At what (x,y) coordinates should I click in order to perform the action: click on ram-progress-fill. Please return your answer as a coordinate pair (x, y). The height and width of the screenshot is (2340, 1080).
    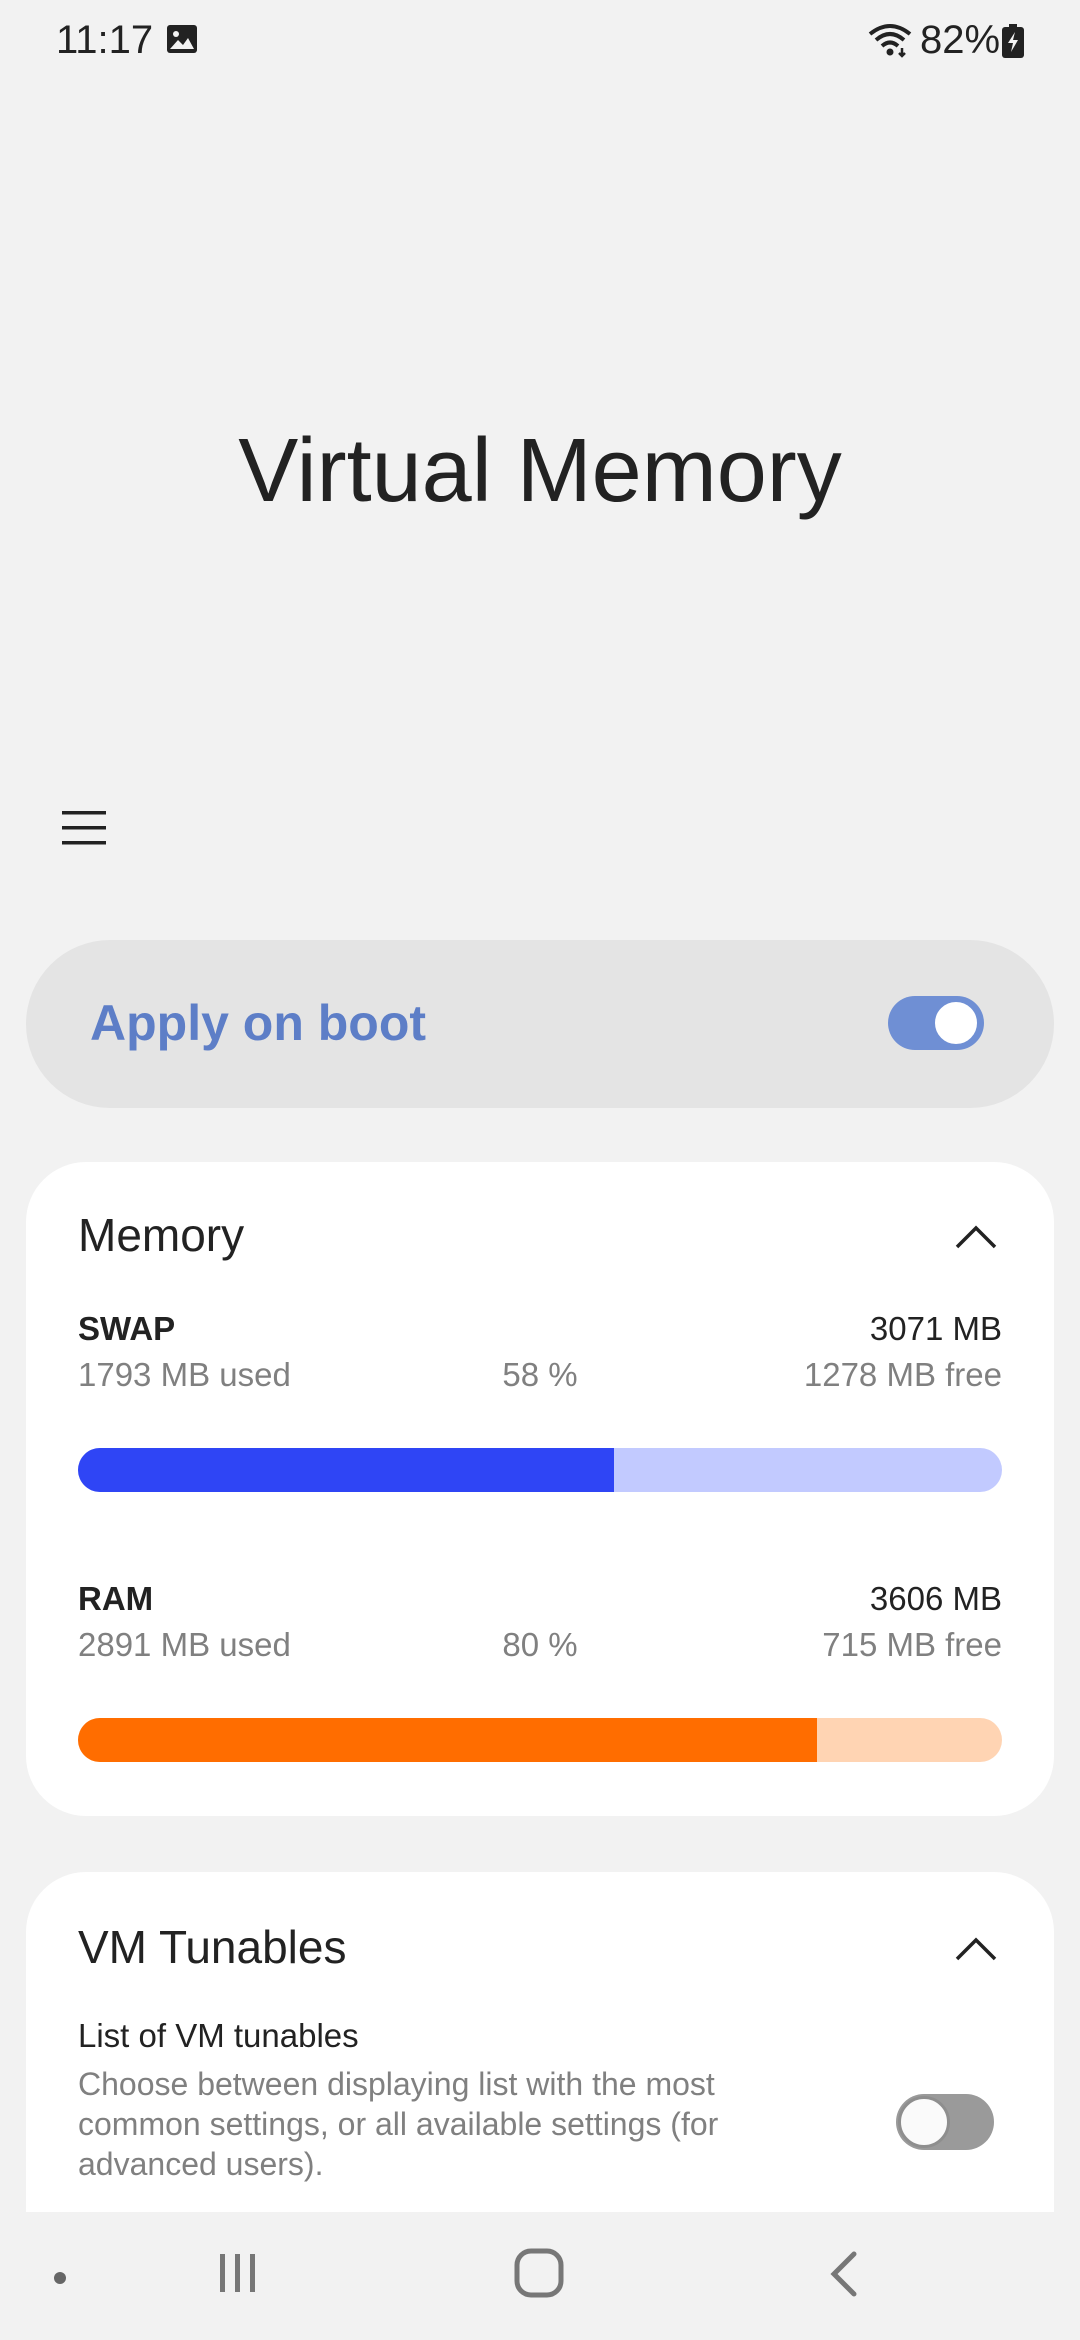
    Looking at the image, I should click on (448, 1740).